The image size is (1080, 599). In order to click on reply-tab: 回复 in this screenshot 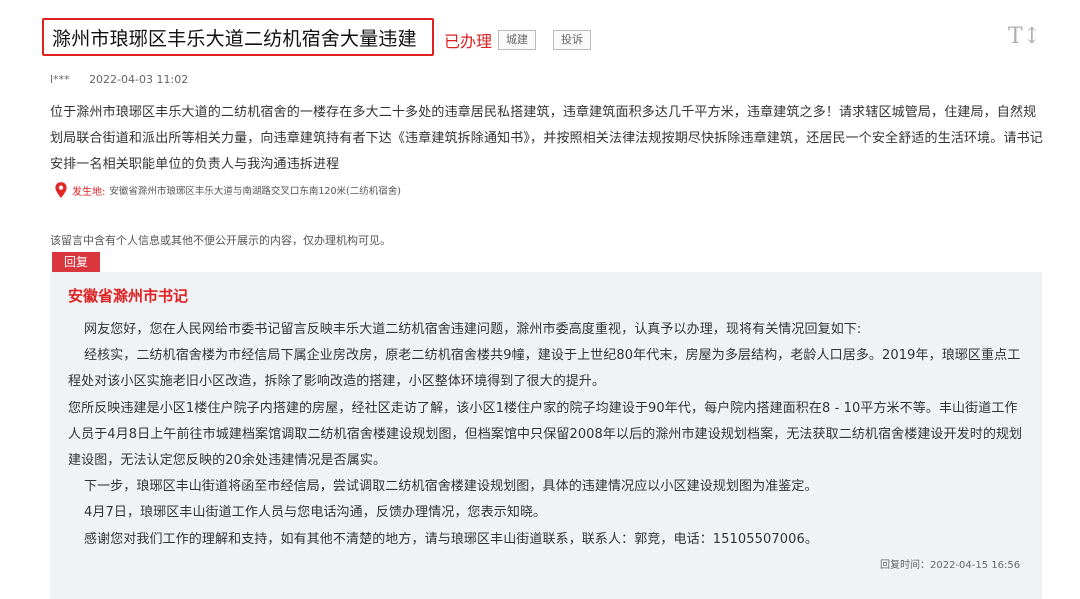, I will do `click(76, 262)`.